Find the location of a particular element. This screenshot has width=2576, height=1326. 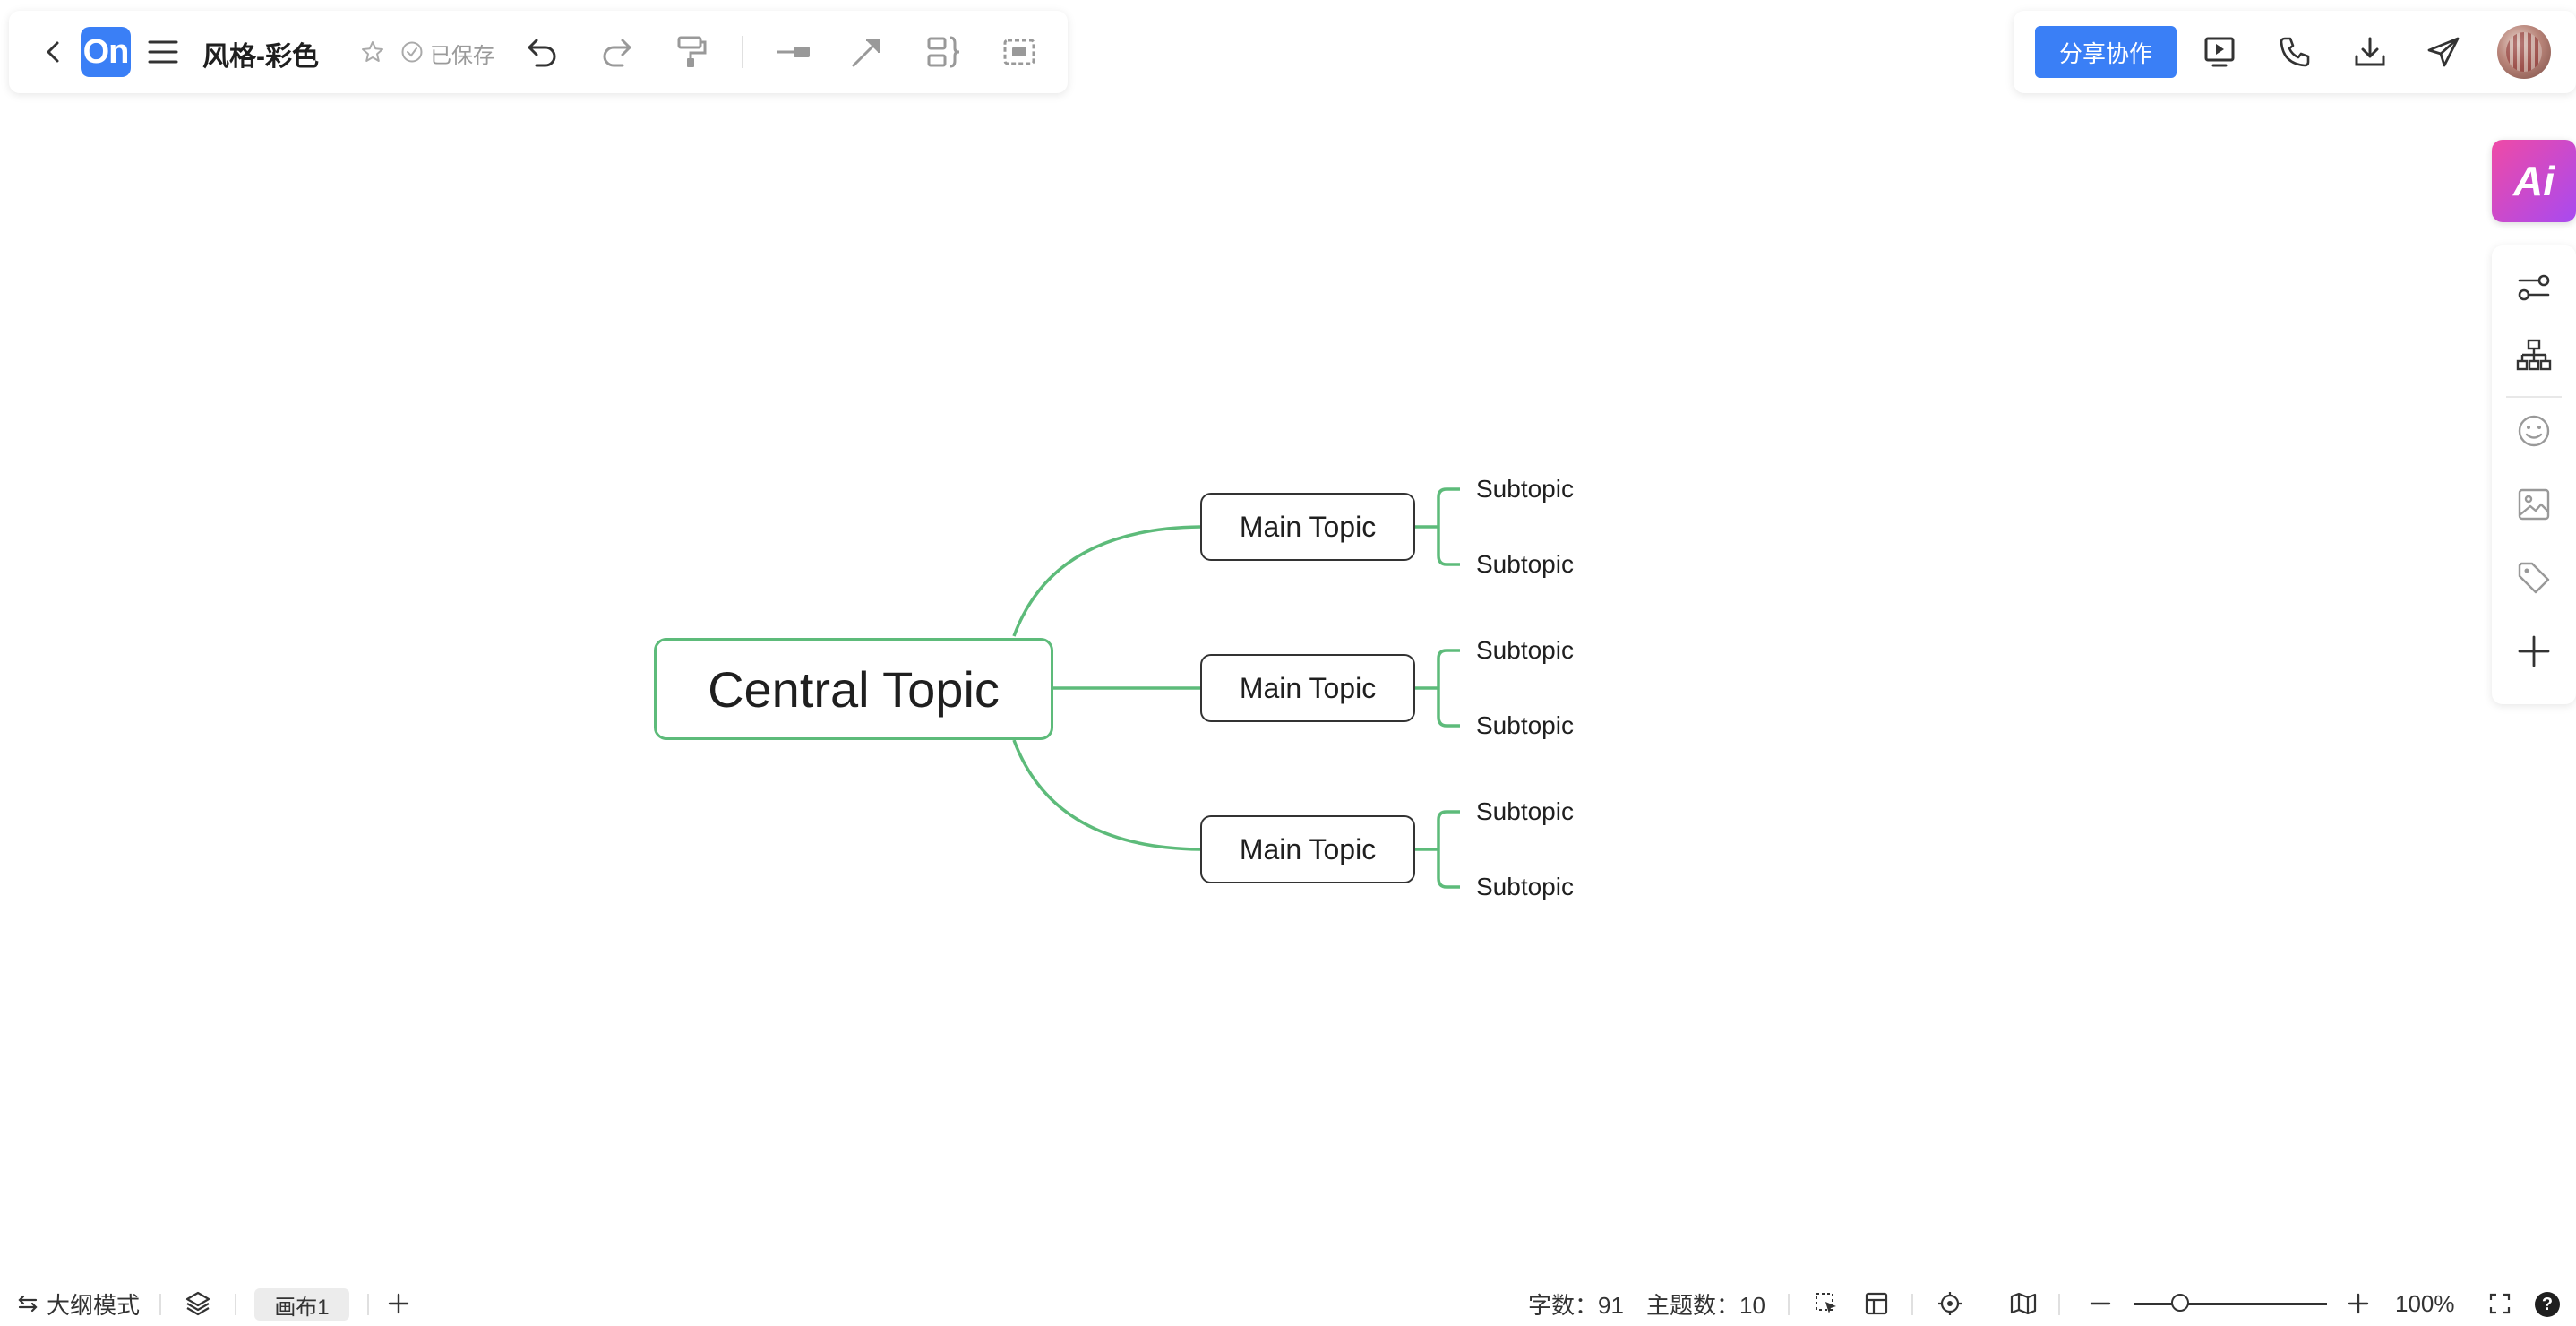

undo-icon is located at coordinates (542, 52).